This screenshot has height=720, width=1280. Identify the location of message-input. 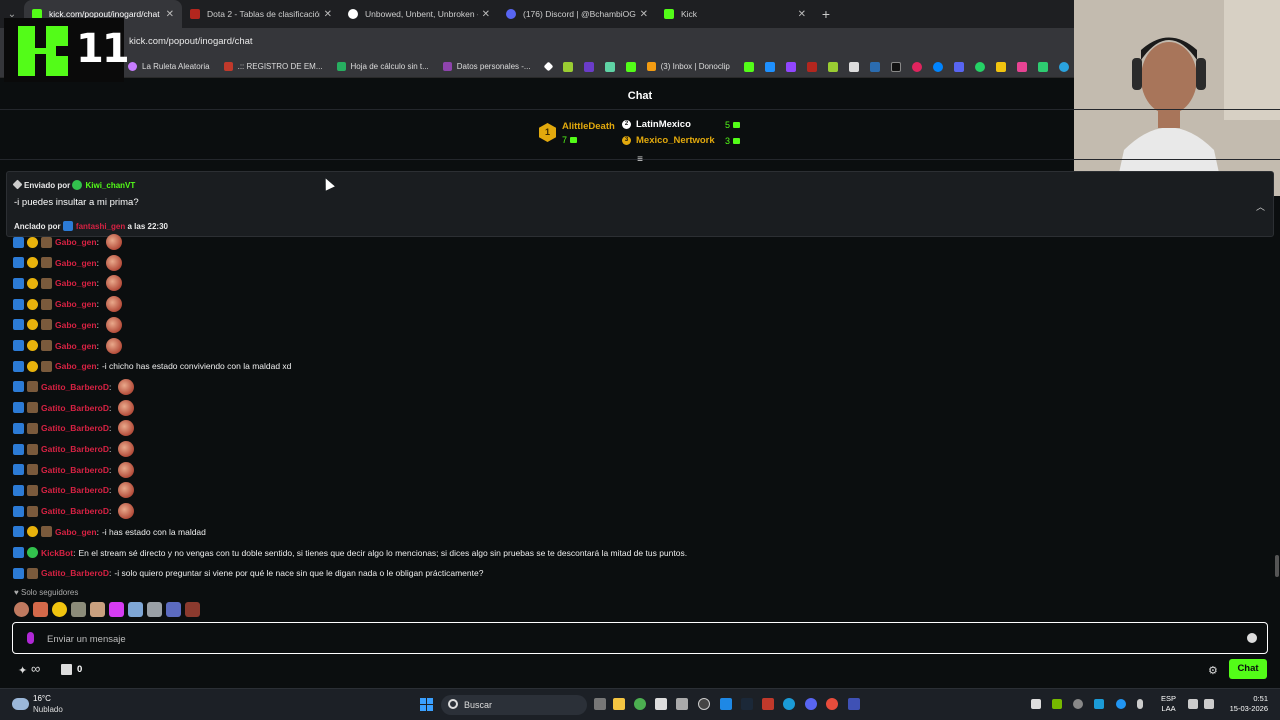
(637, 639).